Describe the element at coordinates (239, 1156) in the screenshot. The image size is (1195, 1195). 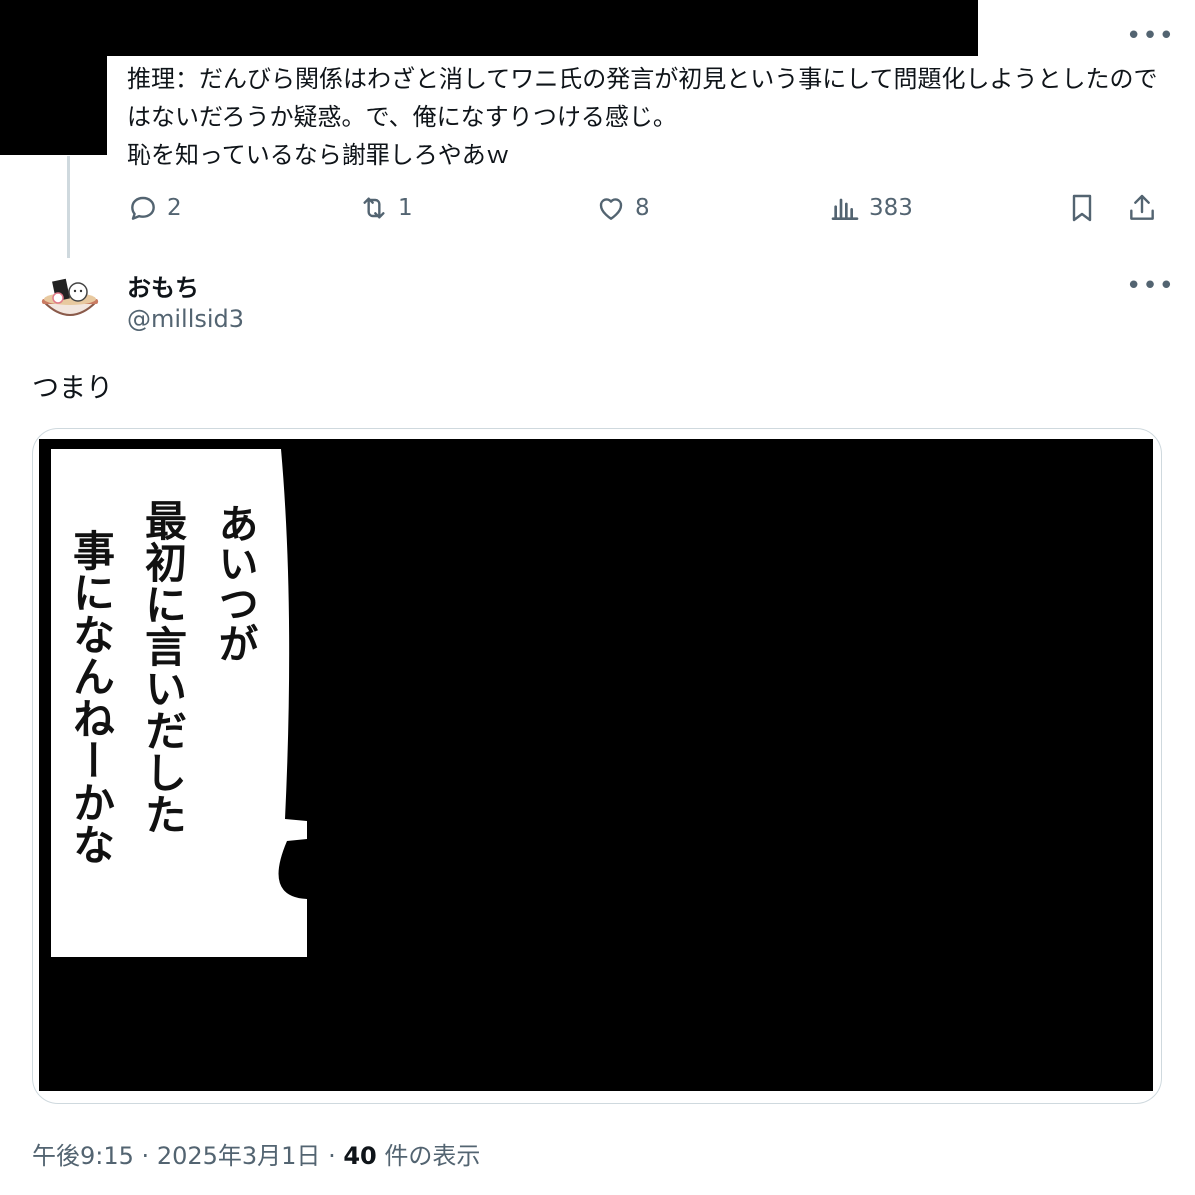
I see `tweet-date: 2025年3月1日` at that location.